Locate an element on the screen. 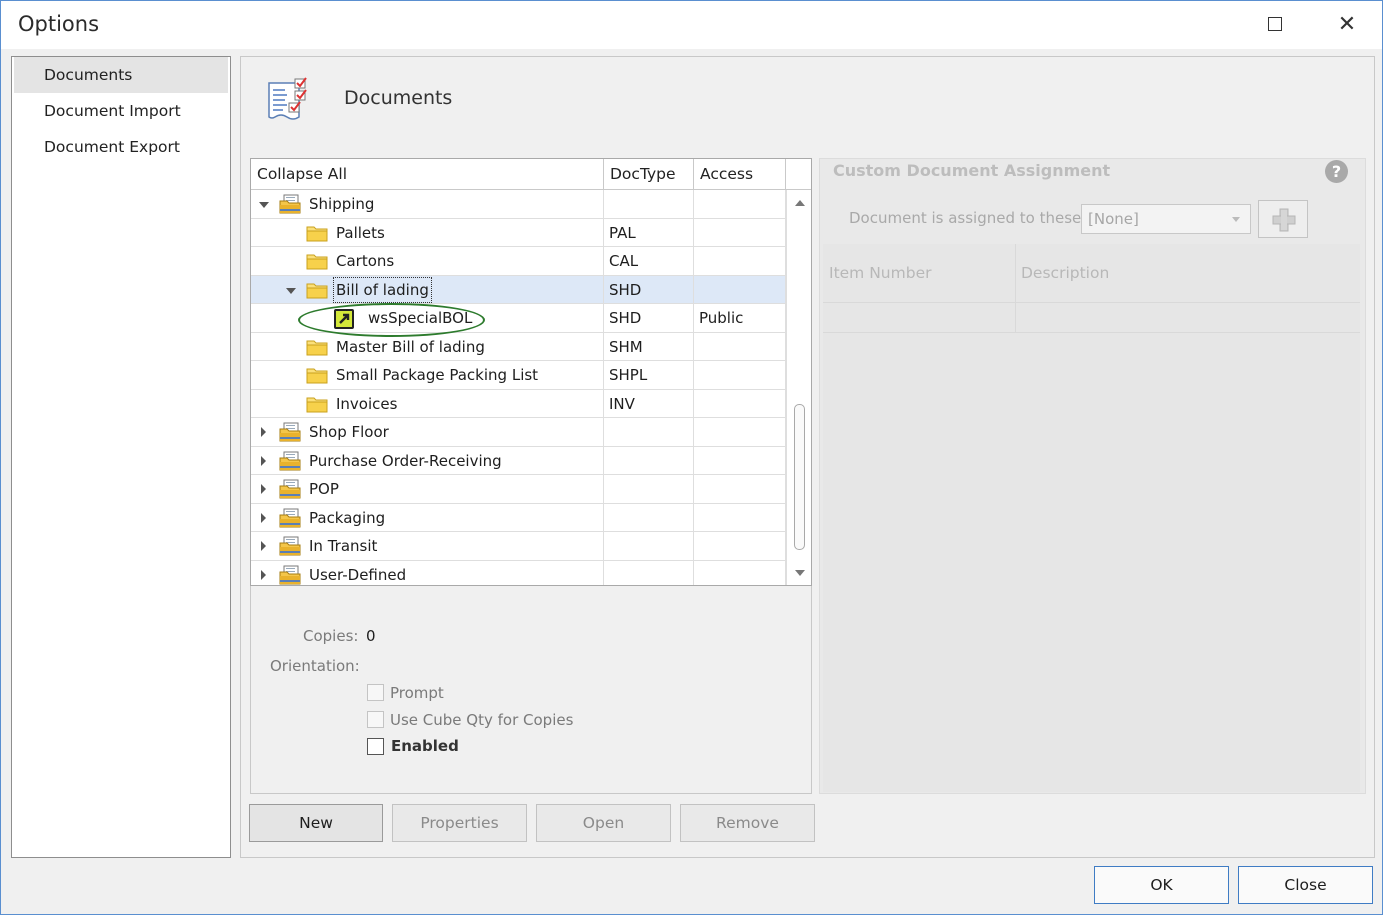 Image resolution: width=1383 pixels, height=915 pixels. tree-row: Pallets PAL is located at coordinates (518, 232).